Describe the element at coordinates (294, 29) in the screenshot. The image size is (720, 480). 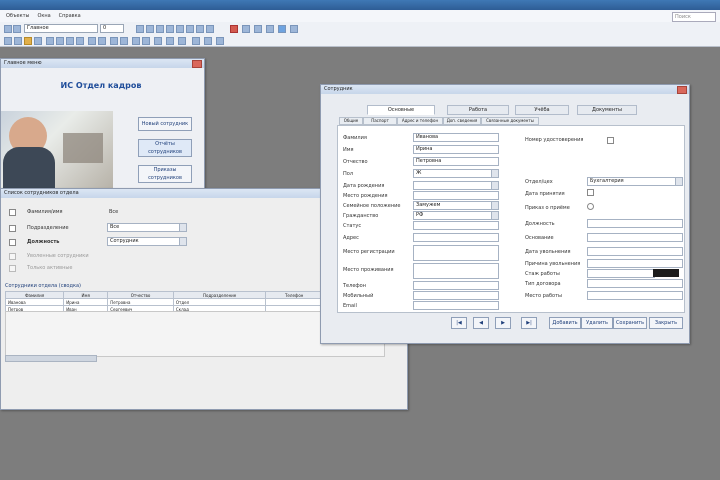
I see `help-icon` at that location.